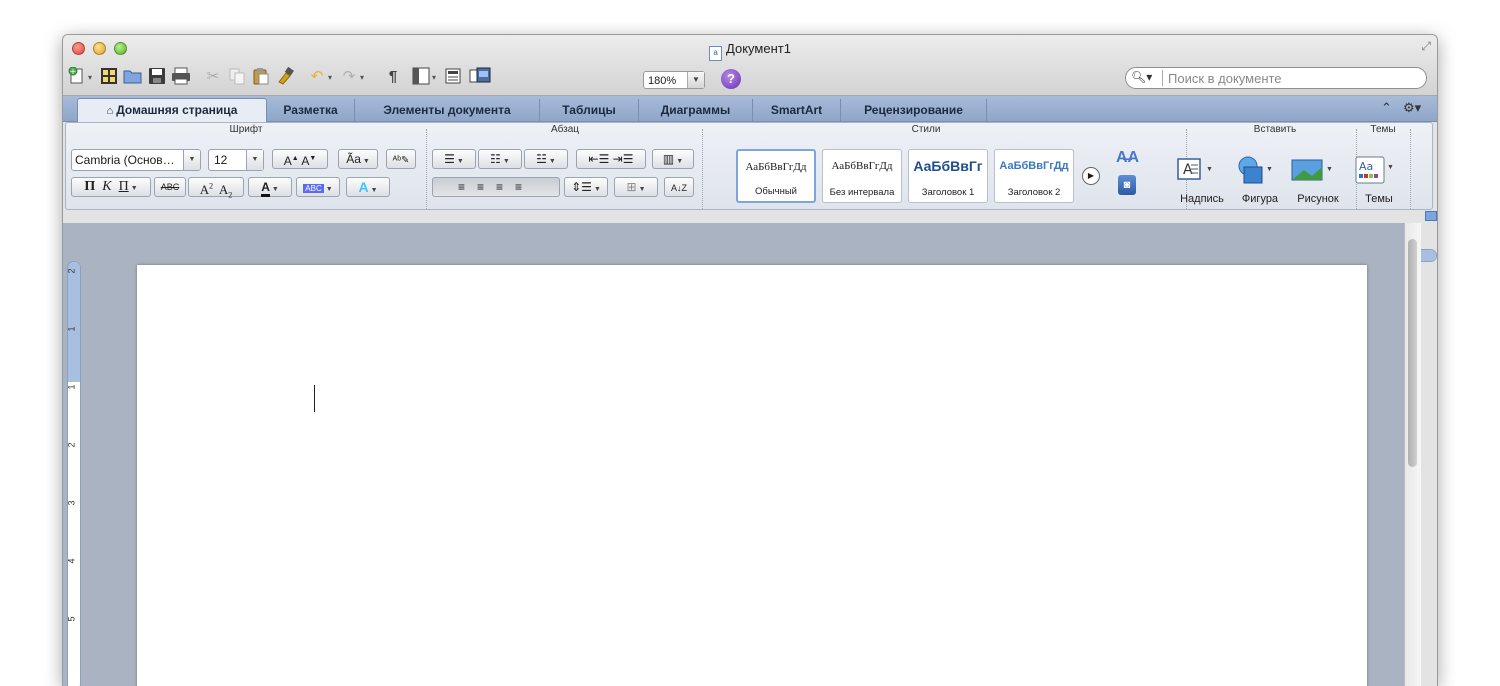 The height and width of the screenshot is (686, 1500). I want to click on style-normal: АаБбВвГгДд Обычный, so click(776, 176).